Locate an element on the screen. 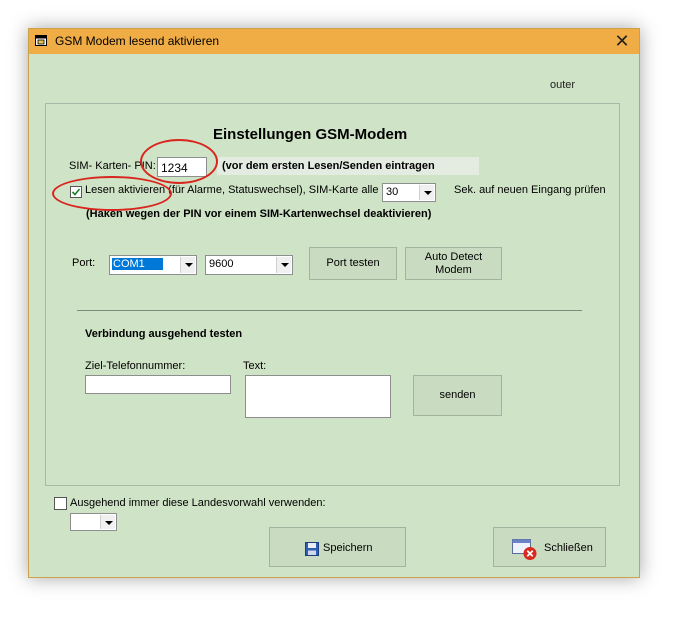 This screenshot has width=684, height=622. close-dialog-button-label: Schließen is located at coordinates (568, 548).